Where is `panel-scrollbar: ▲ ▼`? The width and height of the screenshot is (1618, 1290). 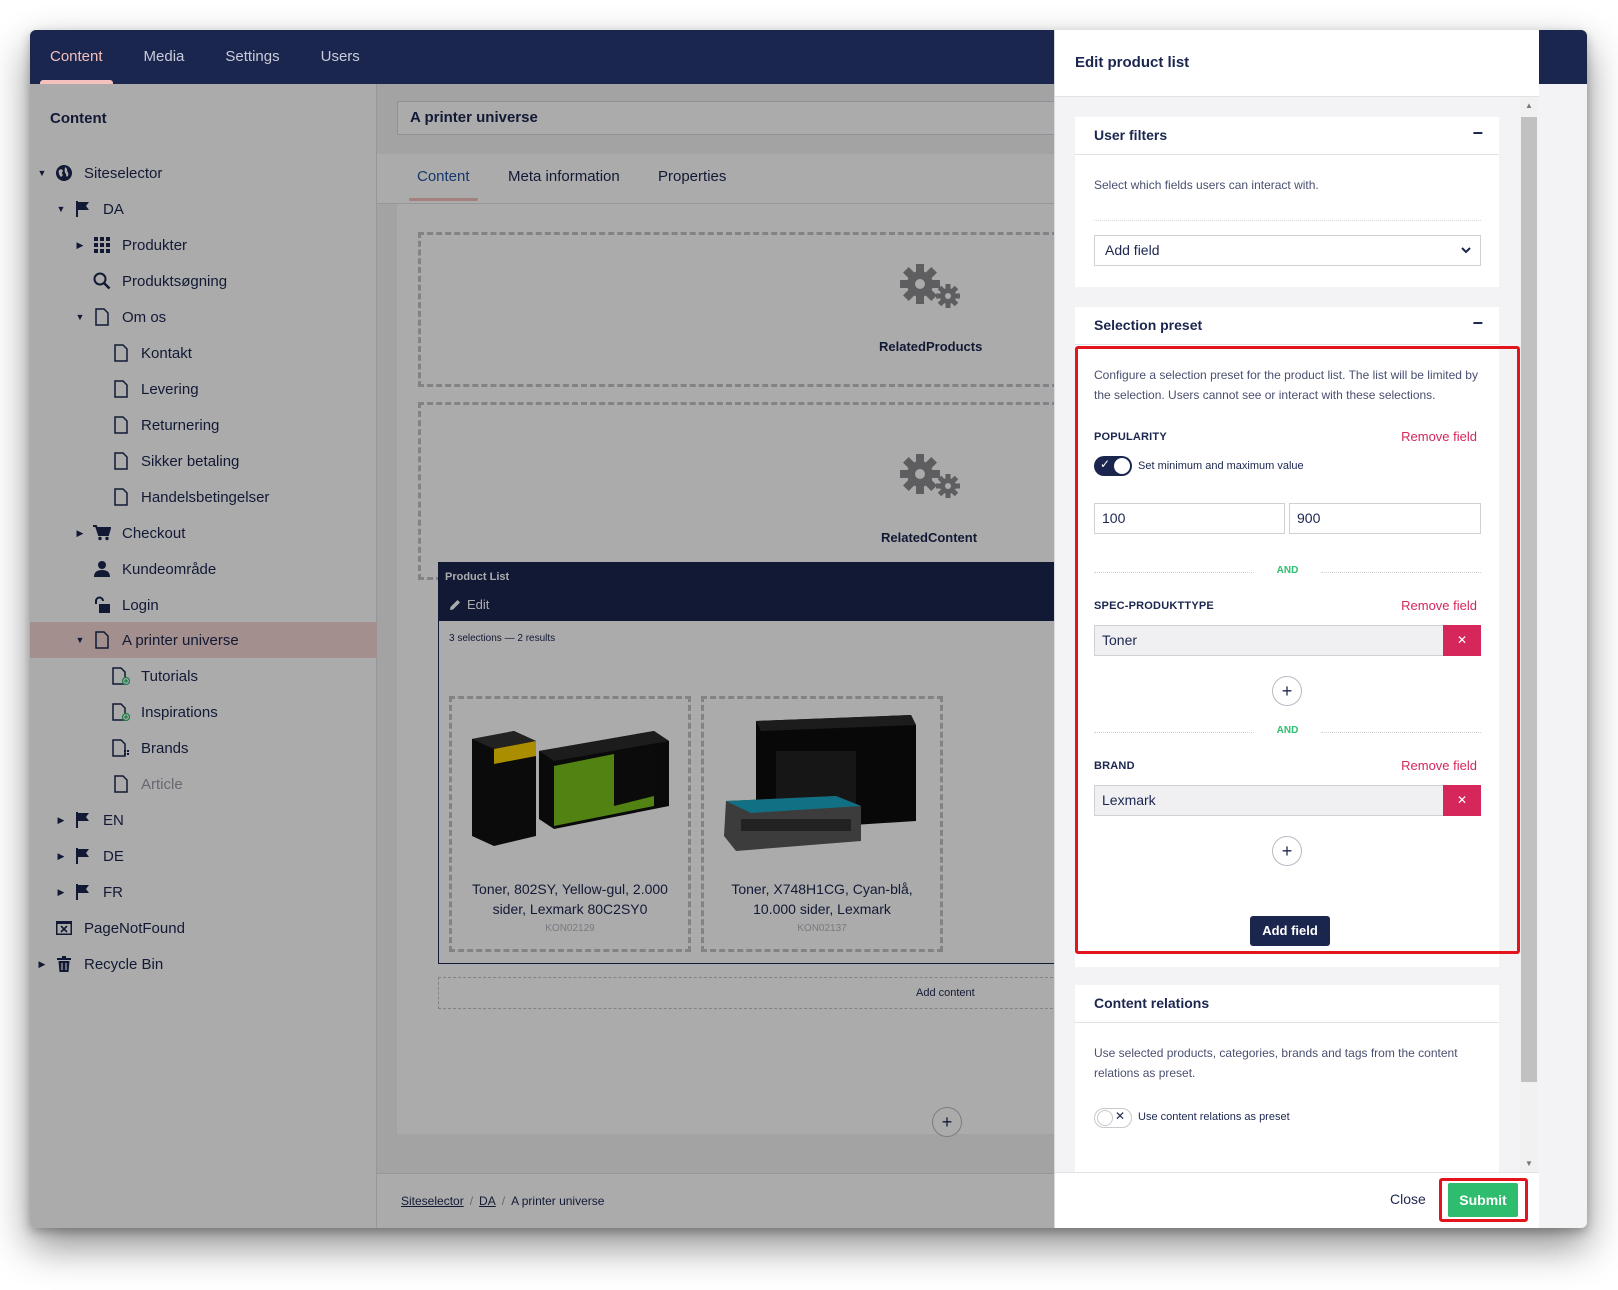 panel-scrollbar: ▲ ▼ is located at coordinates (1529, 634).